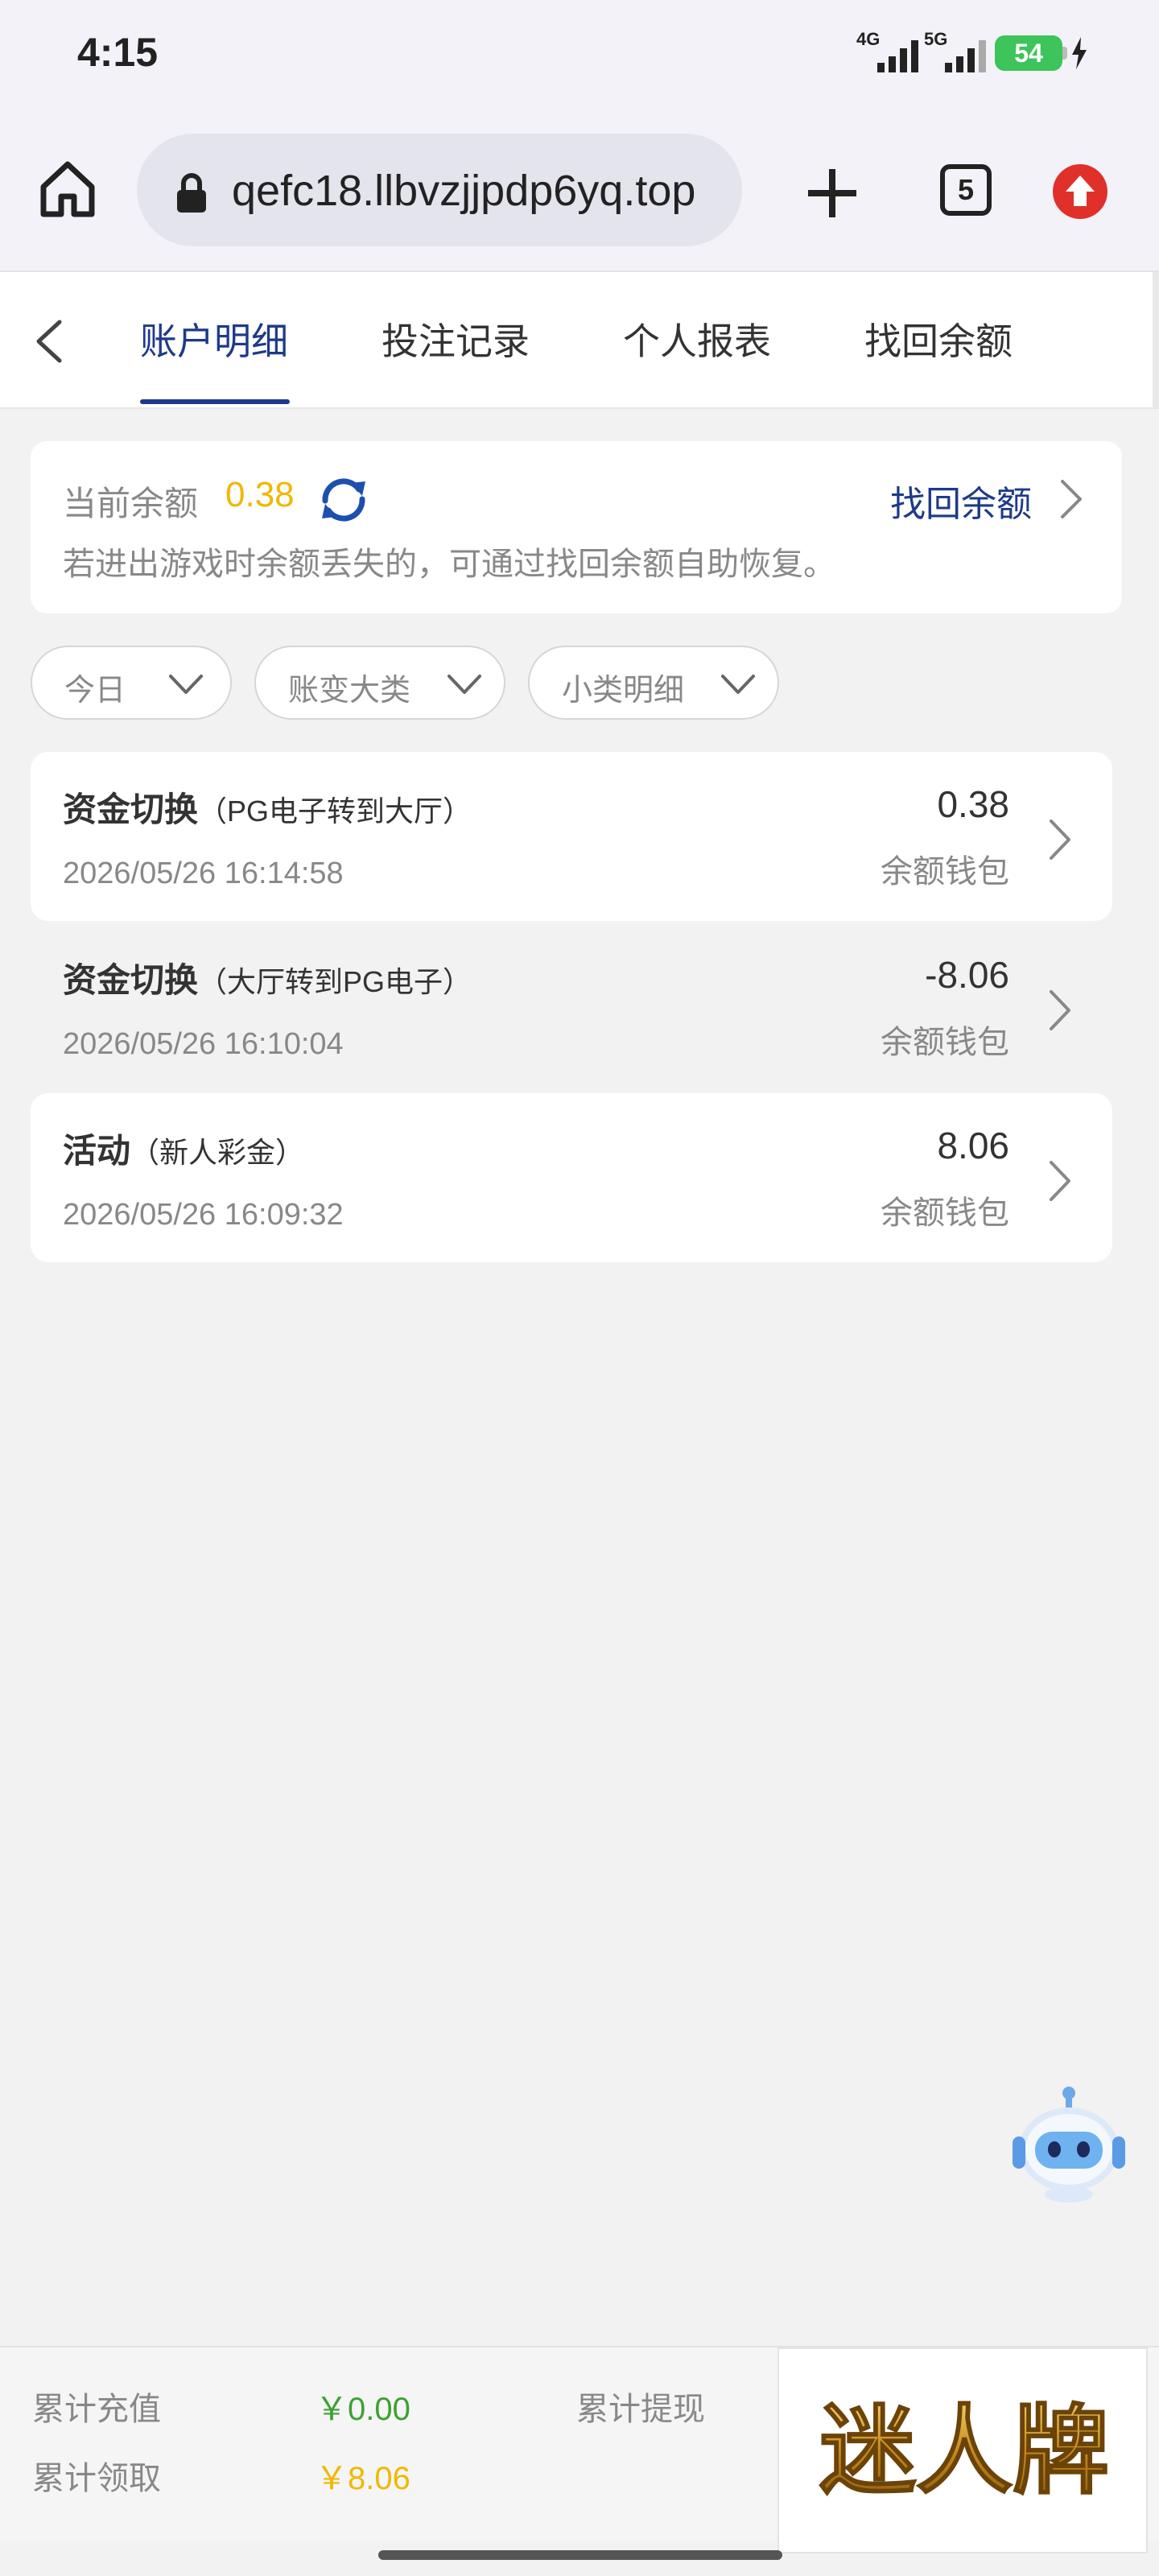  Describe the element at coordinates (217, 1152) in the screenshot. I see `record-detail: （新人彩金）` at that location.